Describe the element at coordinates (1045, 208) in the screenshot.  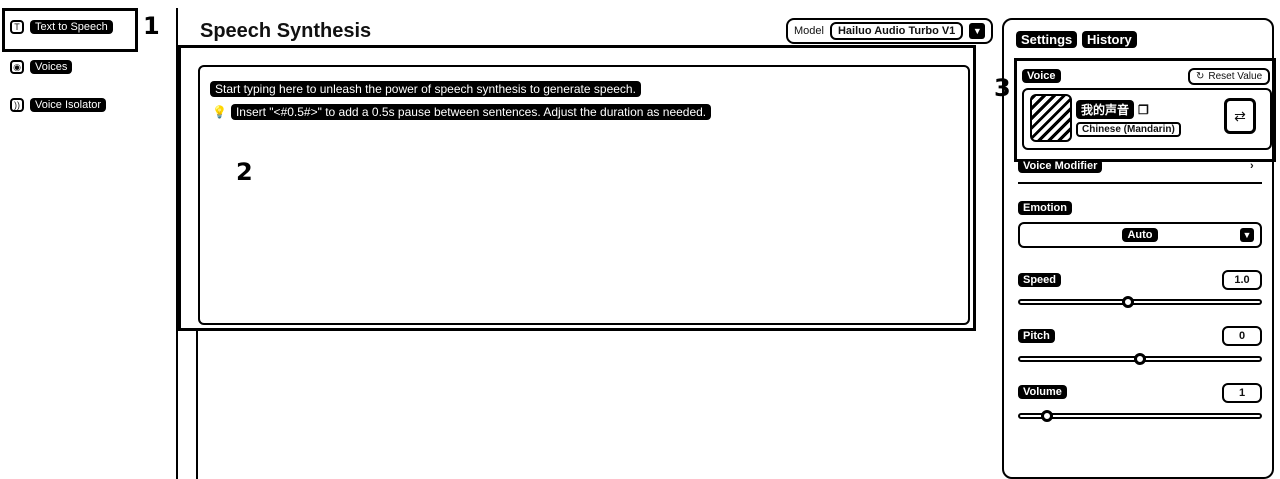
I see `emotion-label: Emotion` at that location.